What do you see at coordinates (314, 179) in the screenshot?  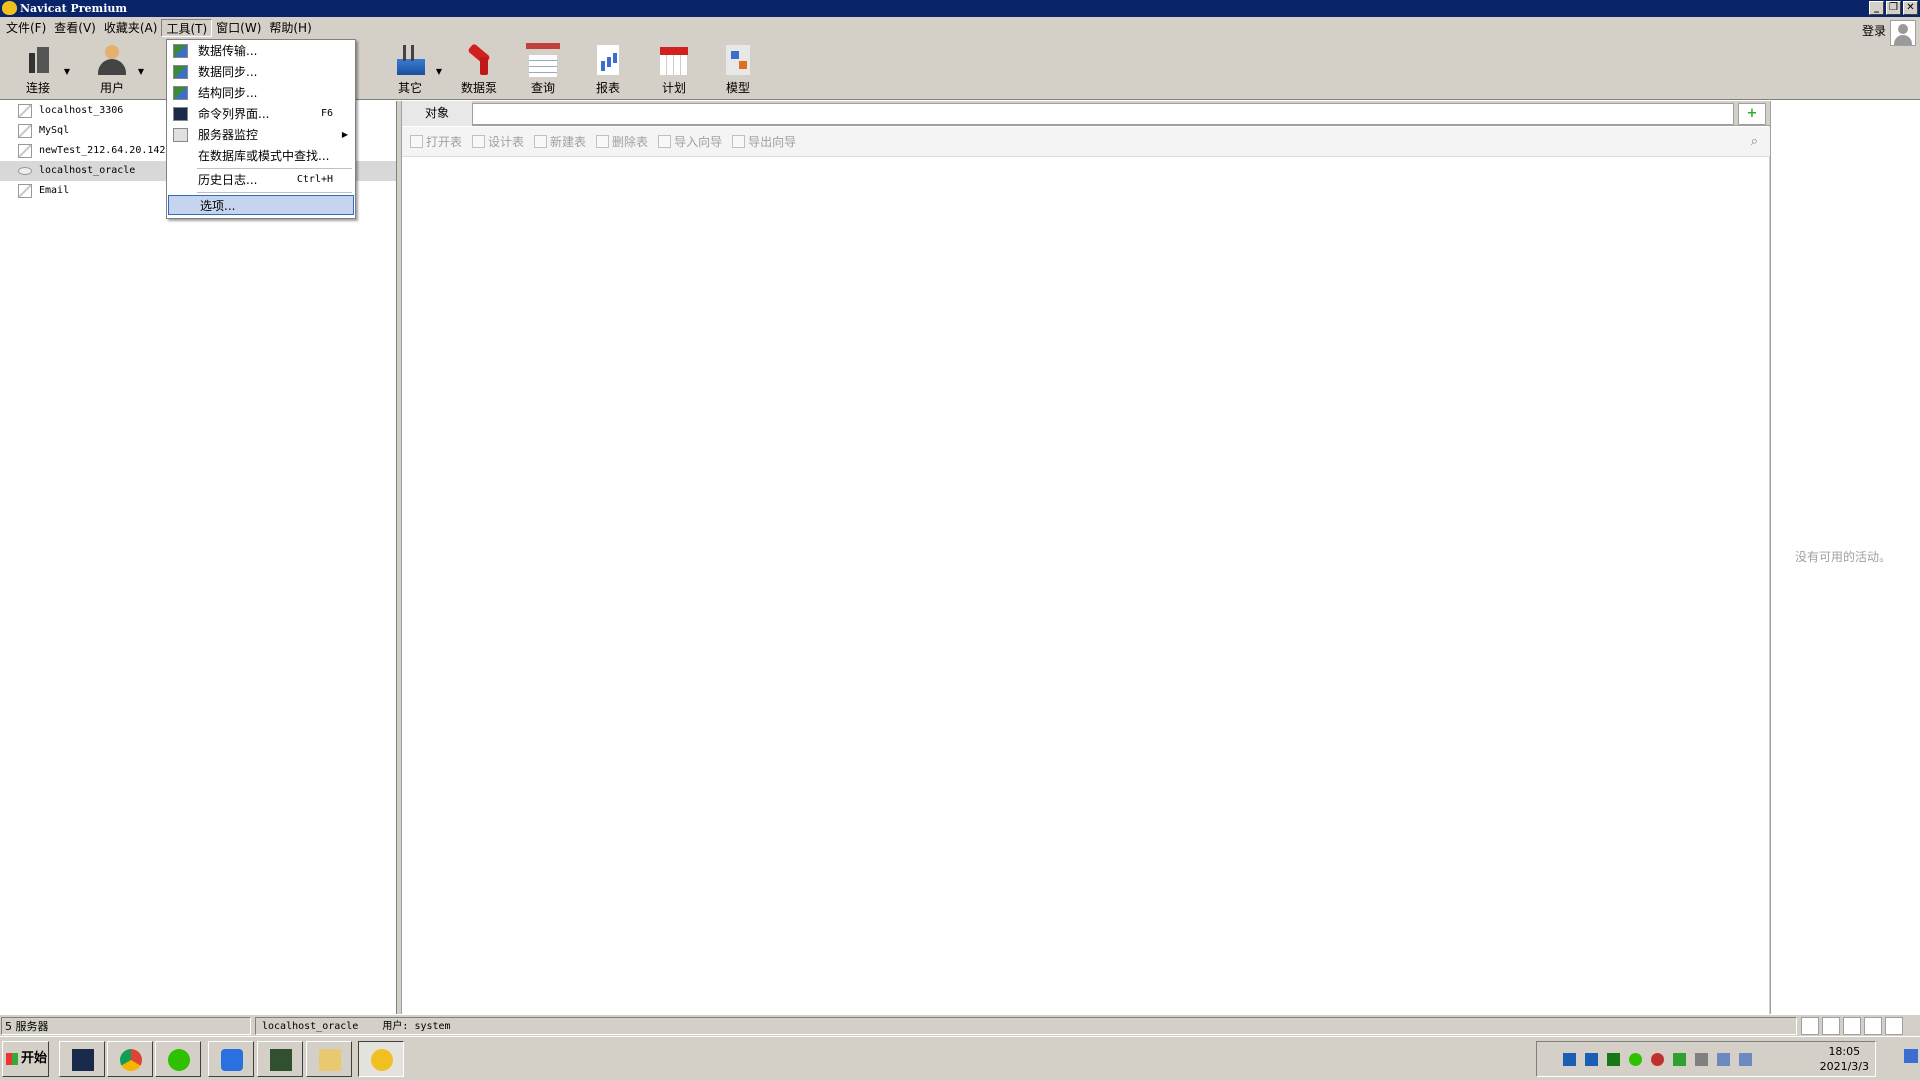 I see `menu-item-shortcut: Ctrl+H` at bounding box center [314, 179].